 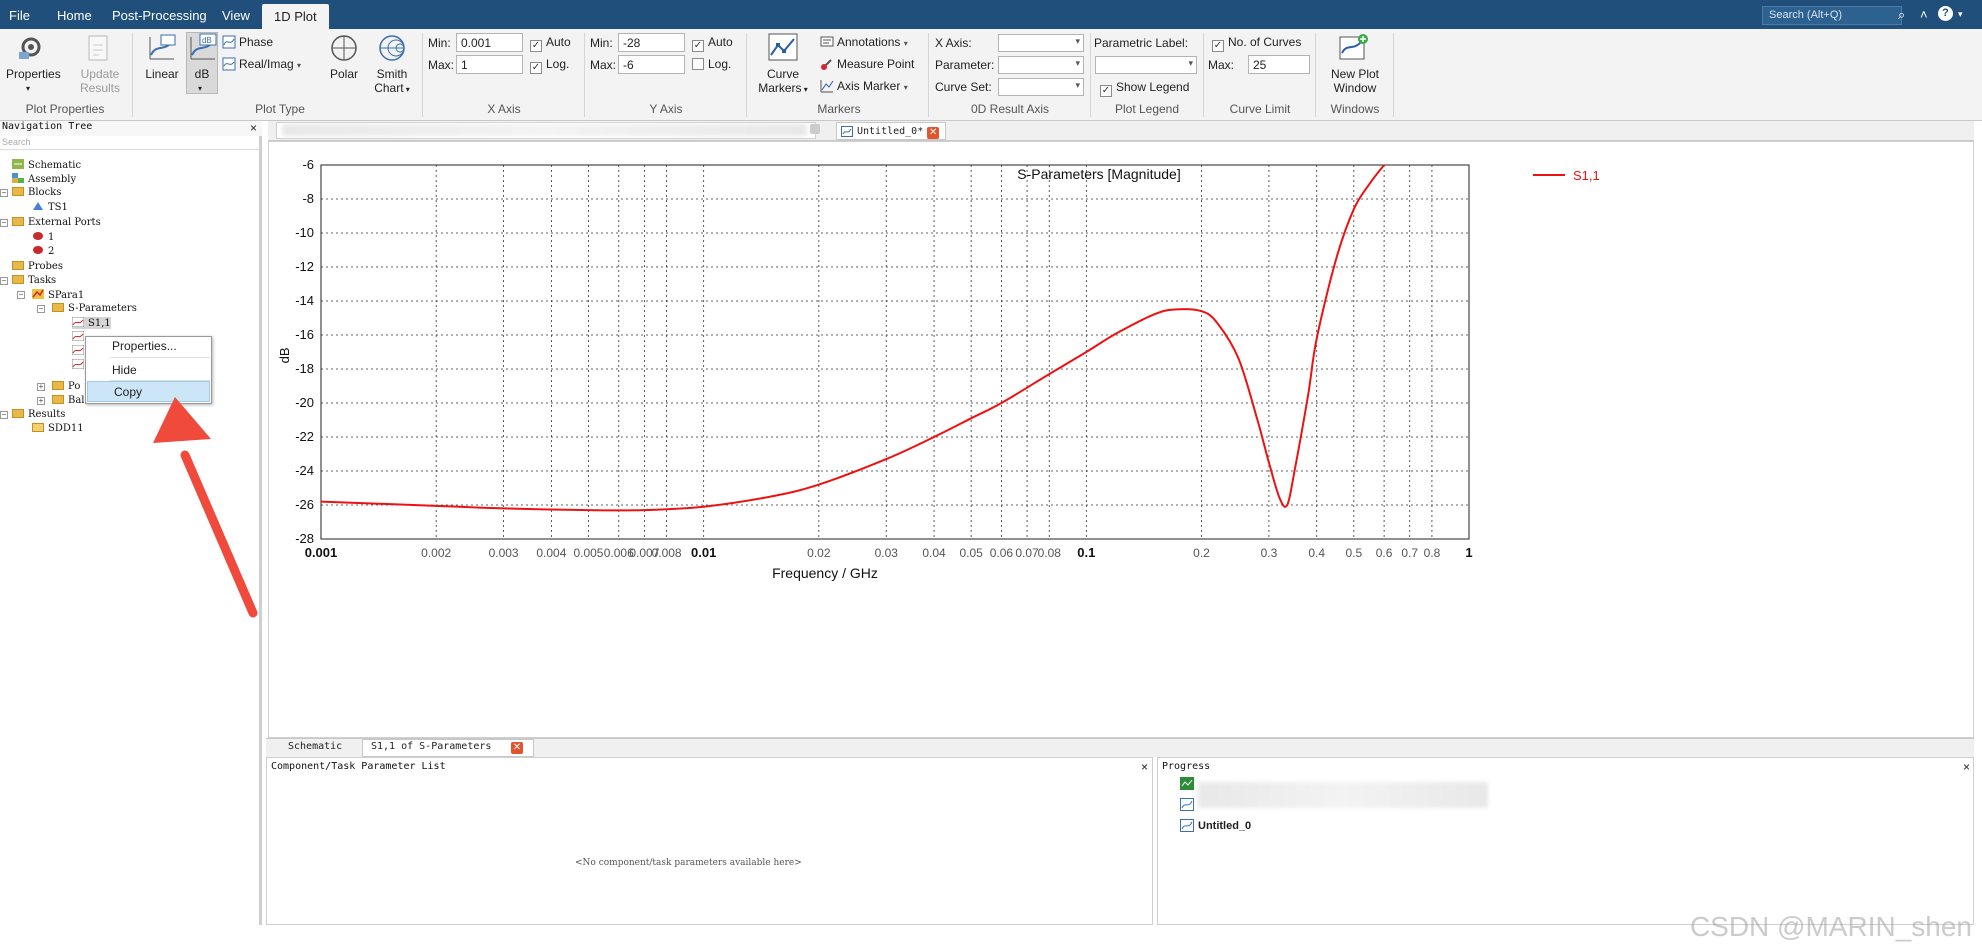 I want to click on smith-chart-button: Smith, so click(x=392, y=74).